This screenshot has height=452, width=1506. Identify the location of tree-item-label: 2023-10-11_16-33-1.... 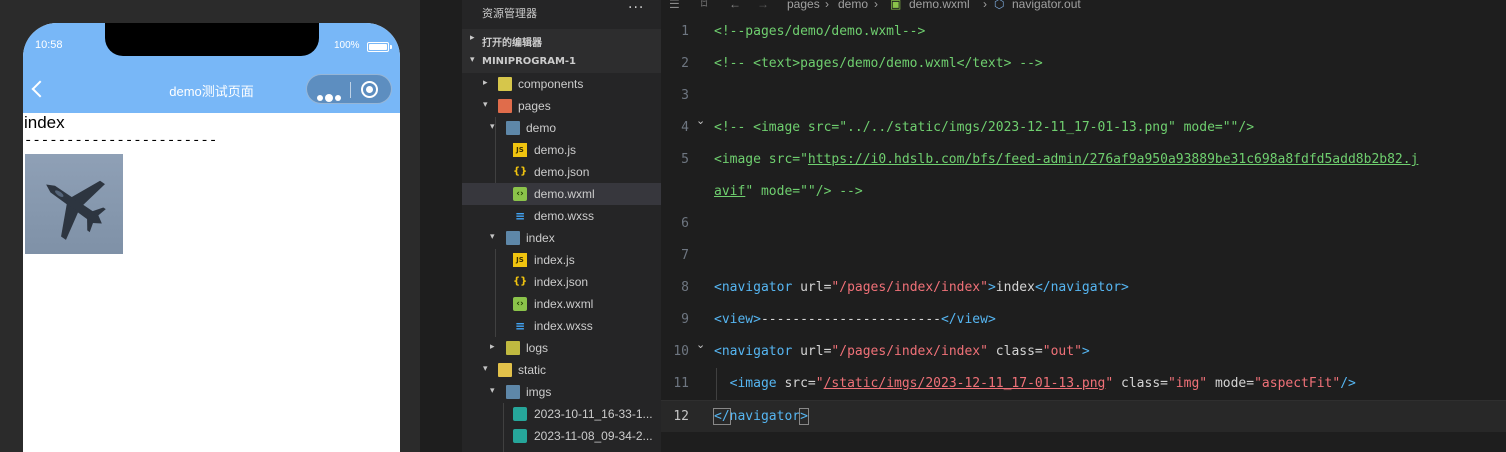
(593, 414).